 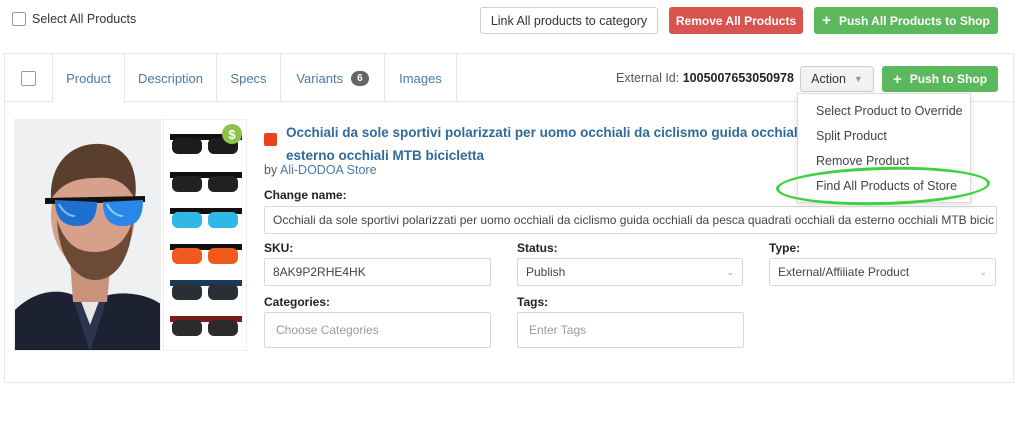 I want to click on select-all-label: Select All Products, so click(x=84, y=19).